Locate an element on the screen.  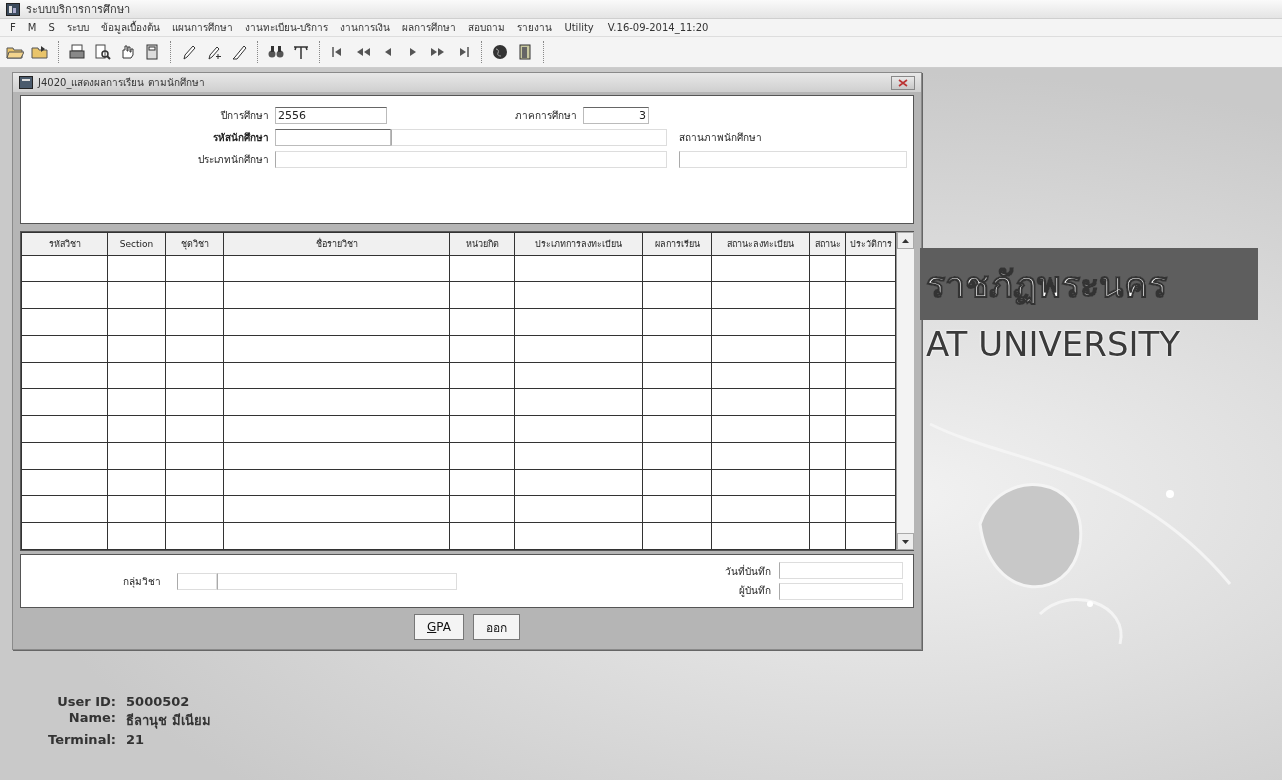
saved-by-field is located at coordinates (841, 591).